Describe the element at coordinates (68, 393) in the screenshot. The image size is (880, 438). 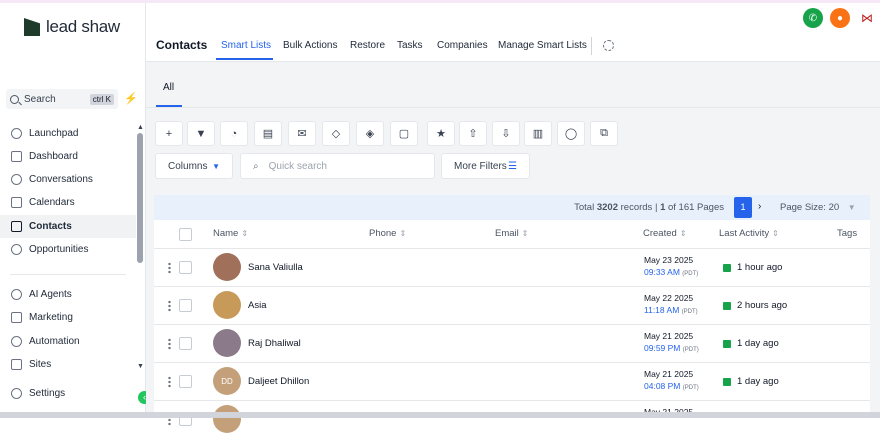
I see `sidebar-item-settings: Settings` at that location.